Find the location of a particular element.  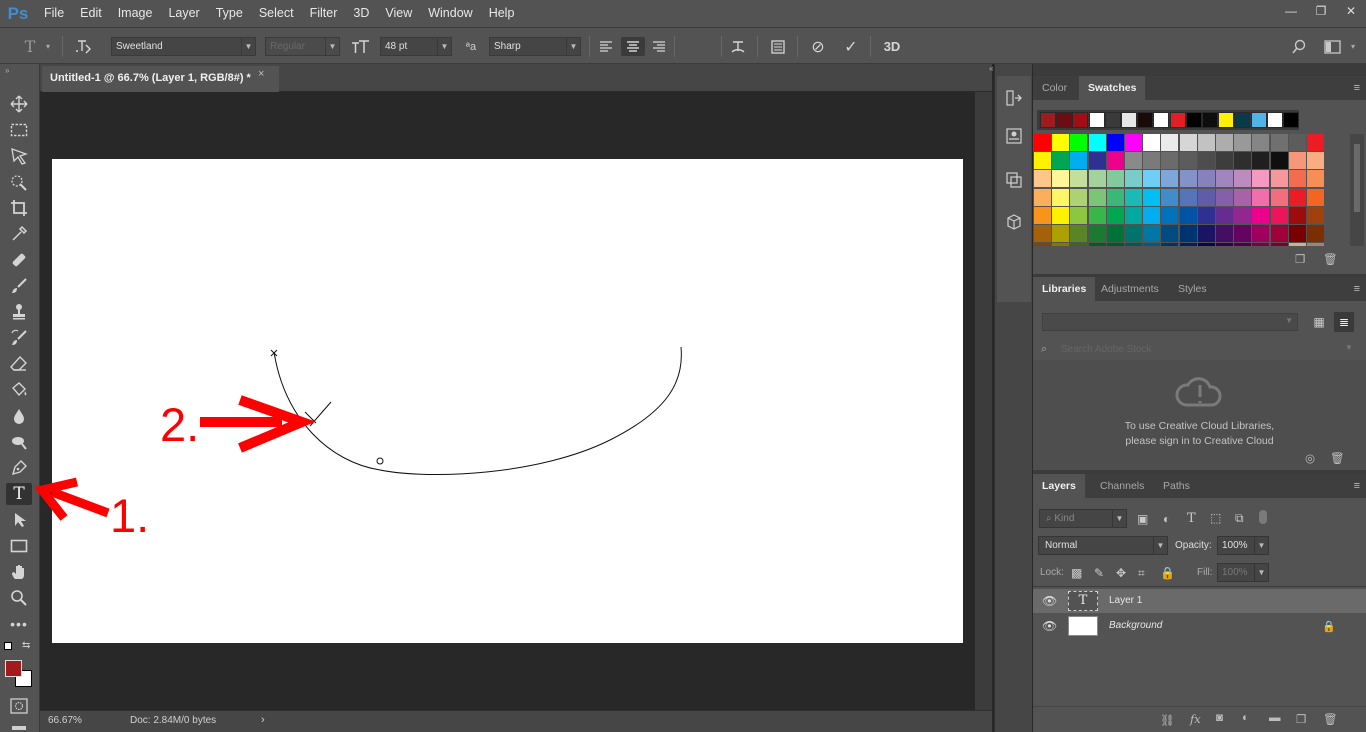

vertical-scrollbar is located at coordinates (983, 401).